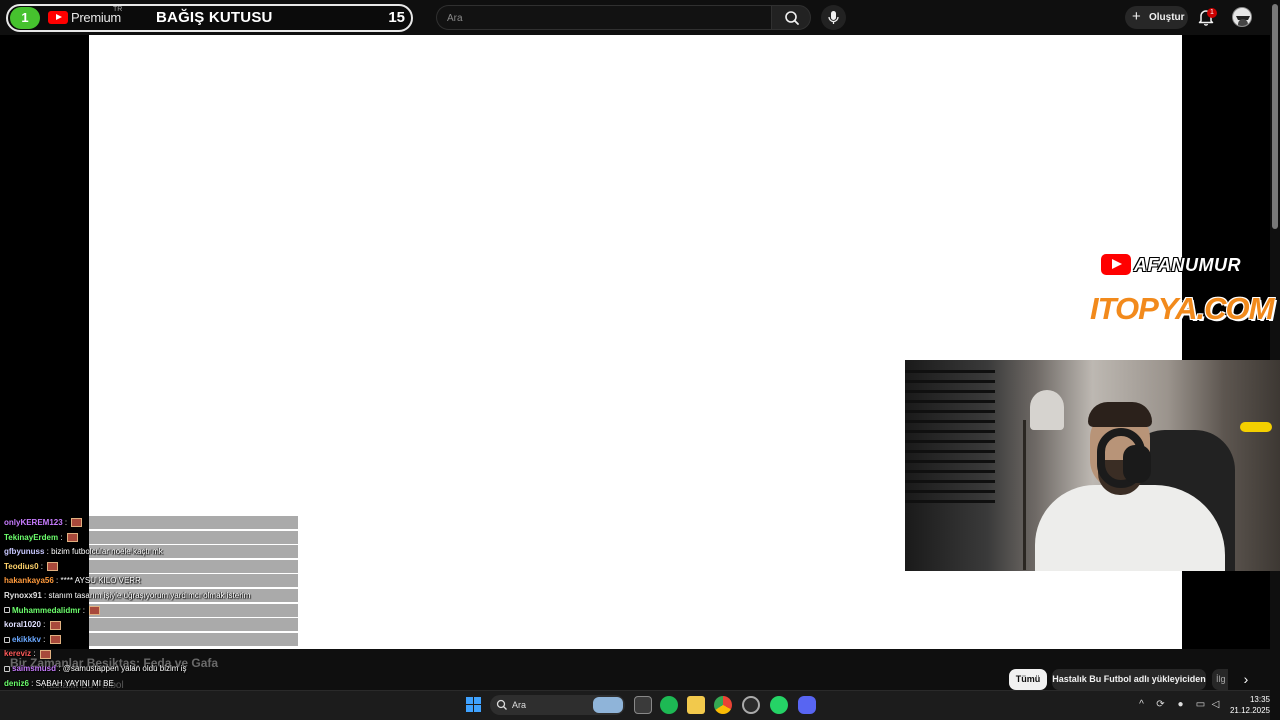 The width and height of the screenshot is (1280, 720). What do you see at coordinates (26, 639) in the screenshot?
I see `chat-username: ekikkkv` at bounding box center [26, 639].